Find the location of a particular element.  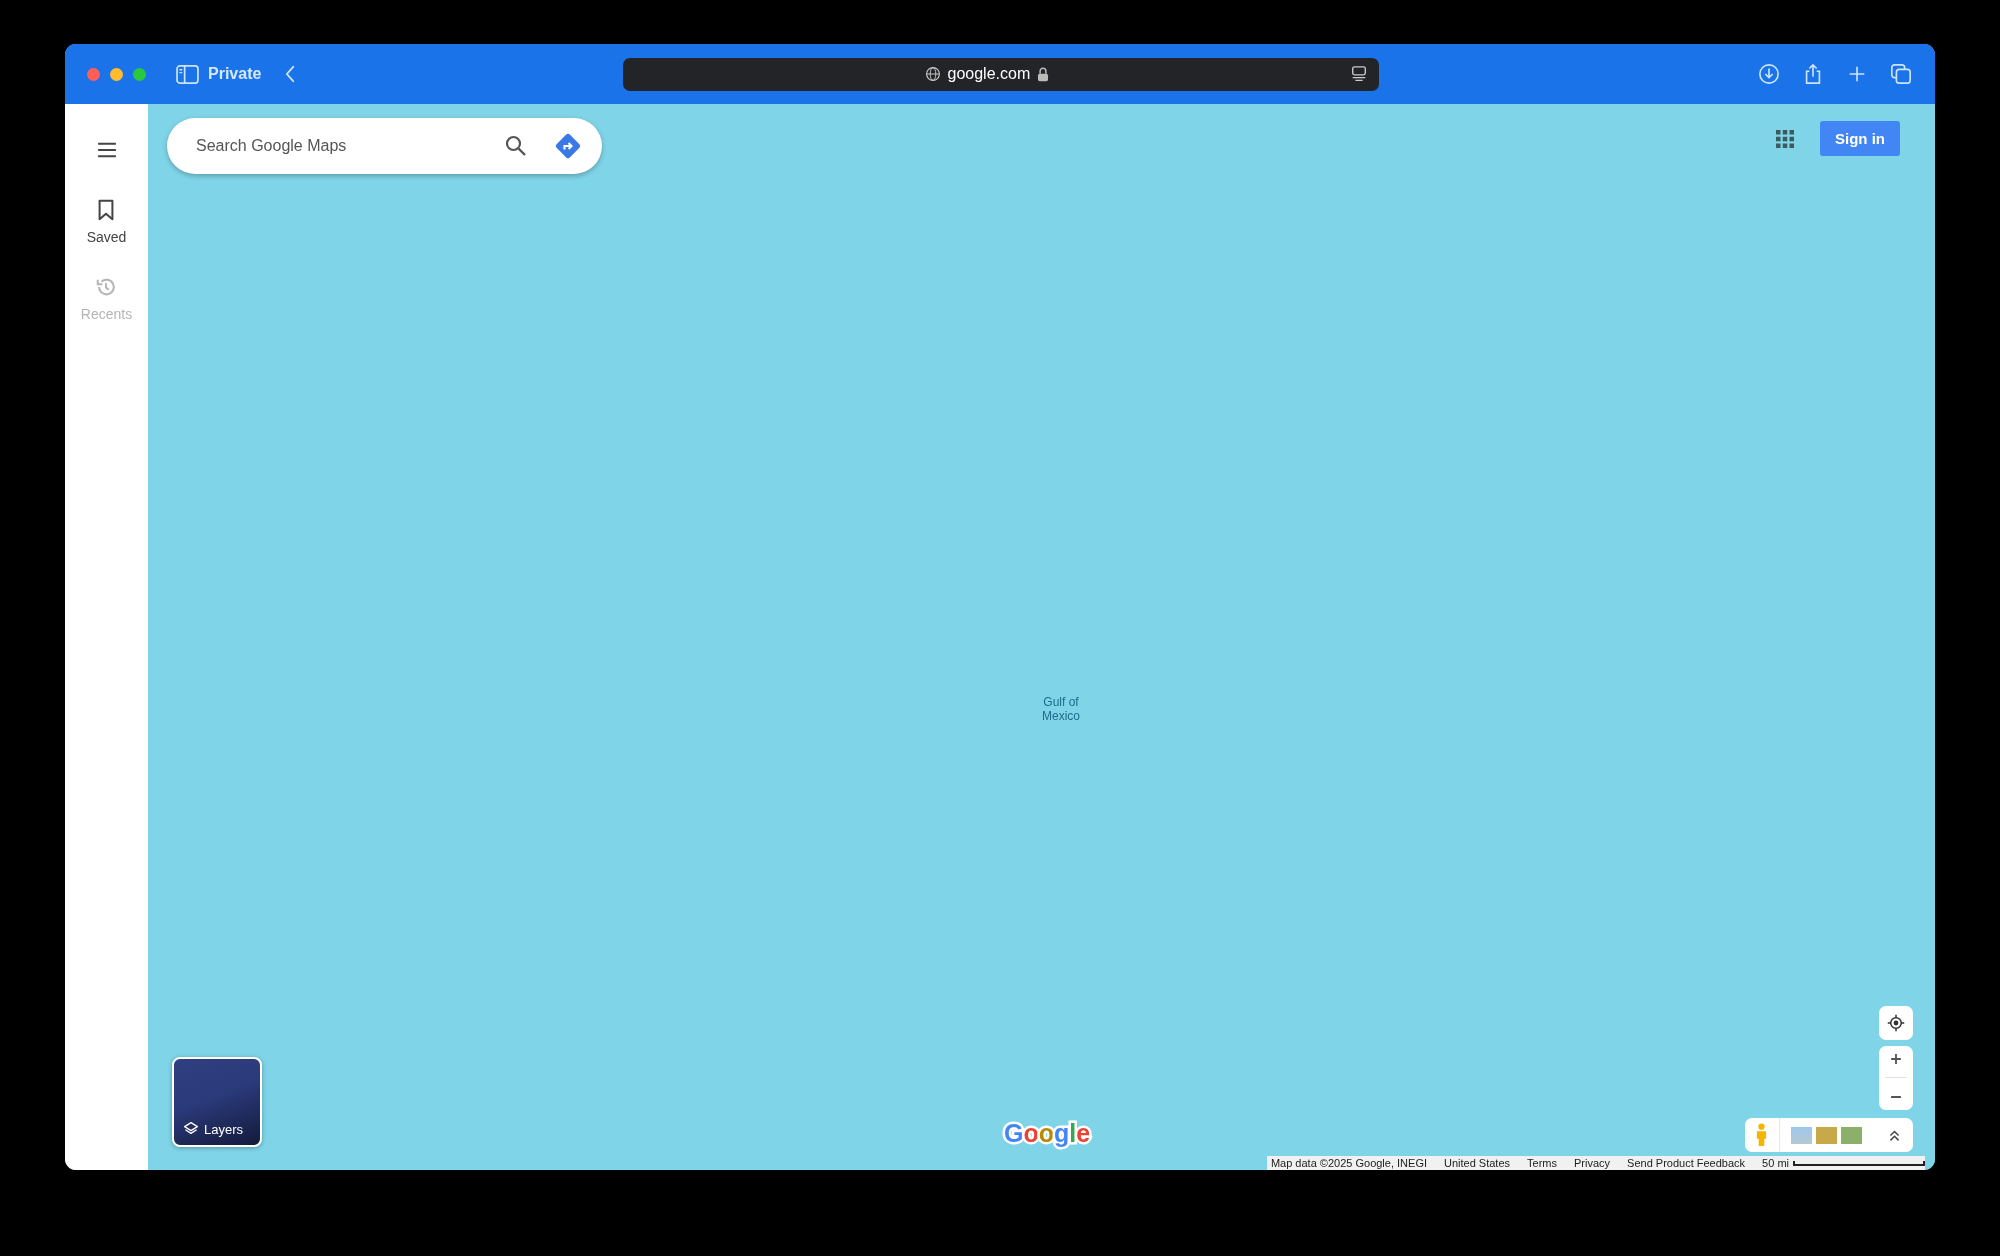

zoom-in-icon is located at coordinates (1896, 1058).